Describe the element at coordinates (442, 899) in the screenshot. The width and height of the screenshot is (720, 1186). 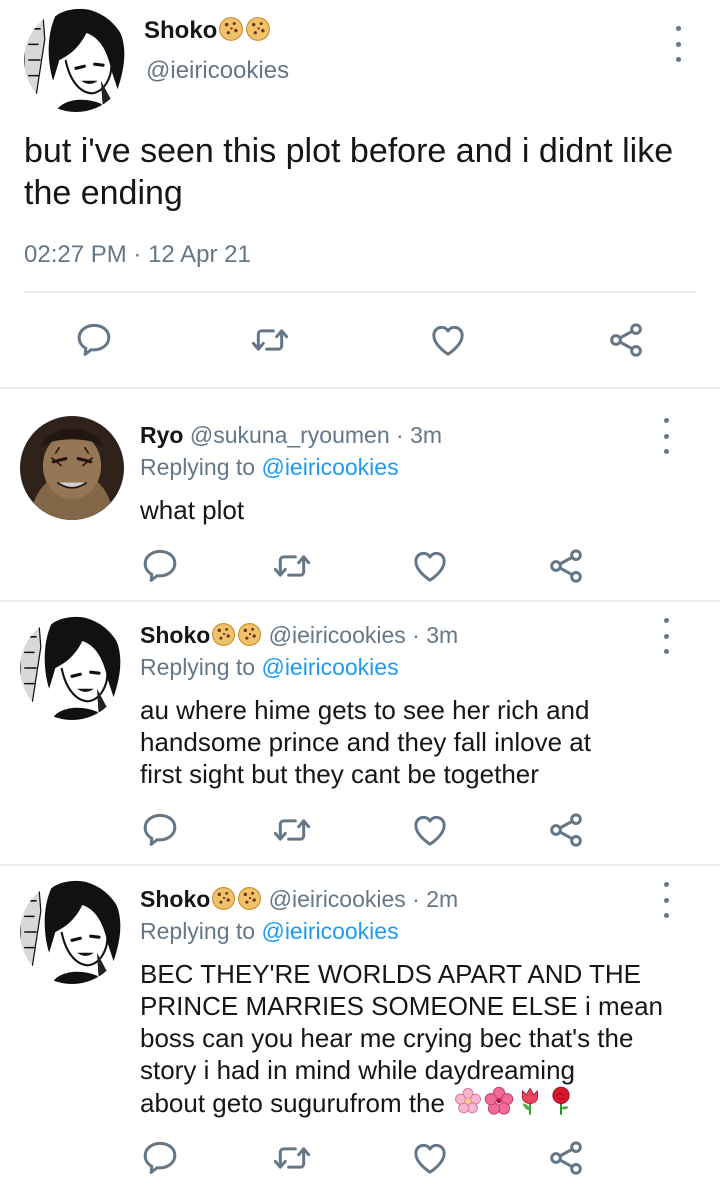
I see `reply-age: 2m` at that location.